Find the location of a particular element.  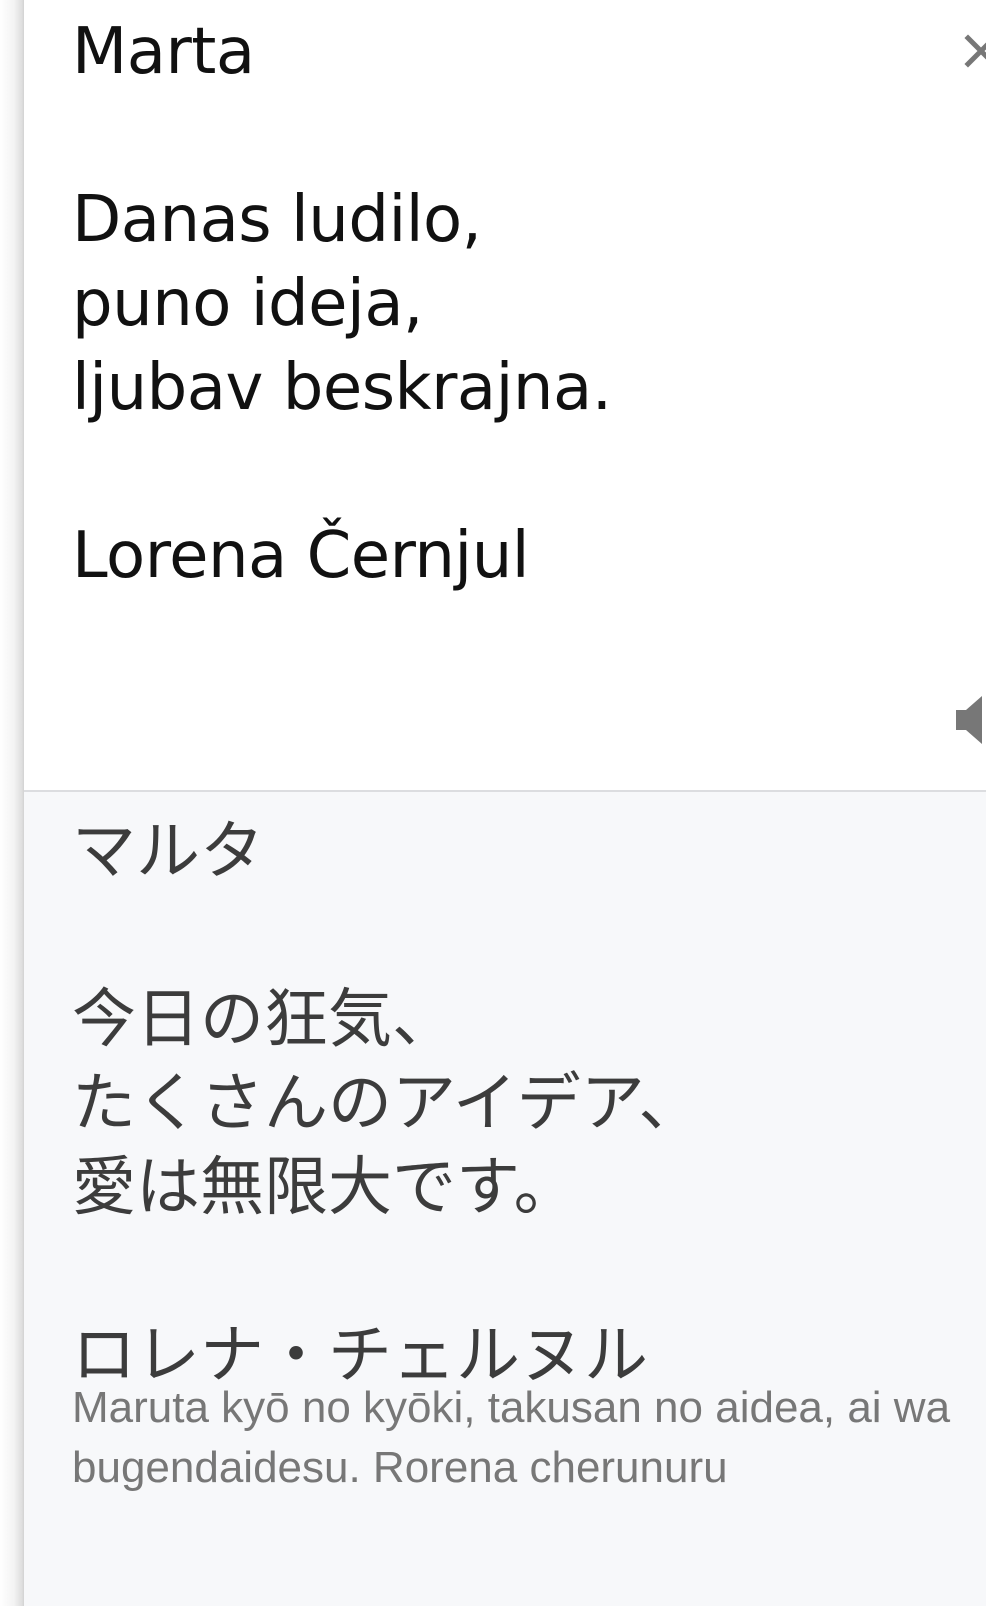

card-left-shadow is located at coordinates (12, 803).